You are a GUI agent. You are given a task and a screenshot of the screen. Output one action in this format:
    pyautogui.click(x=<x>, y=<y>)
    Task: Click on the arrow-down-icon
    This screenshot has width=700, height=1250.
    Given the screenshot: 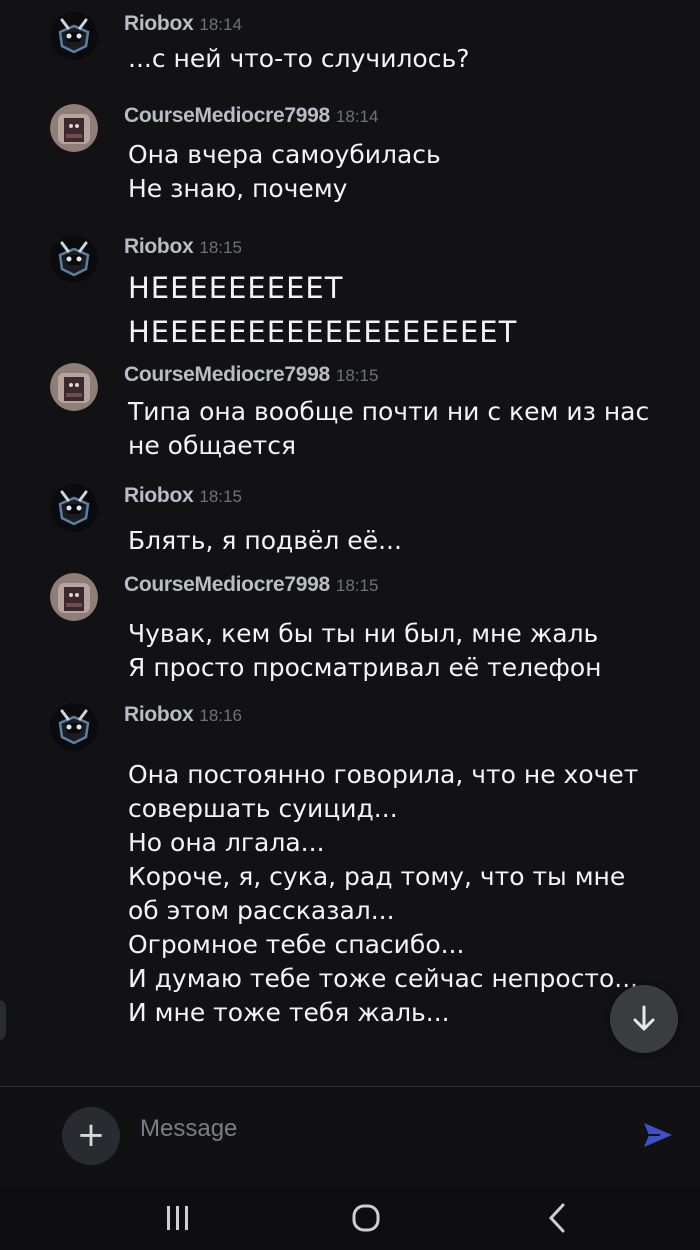 What is the action you would take?
    pyautogui.click(x=644, y=1018)
    